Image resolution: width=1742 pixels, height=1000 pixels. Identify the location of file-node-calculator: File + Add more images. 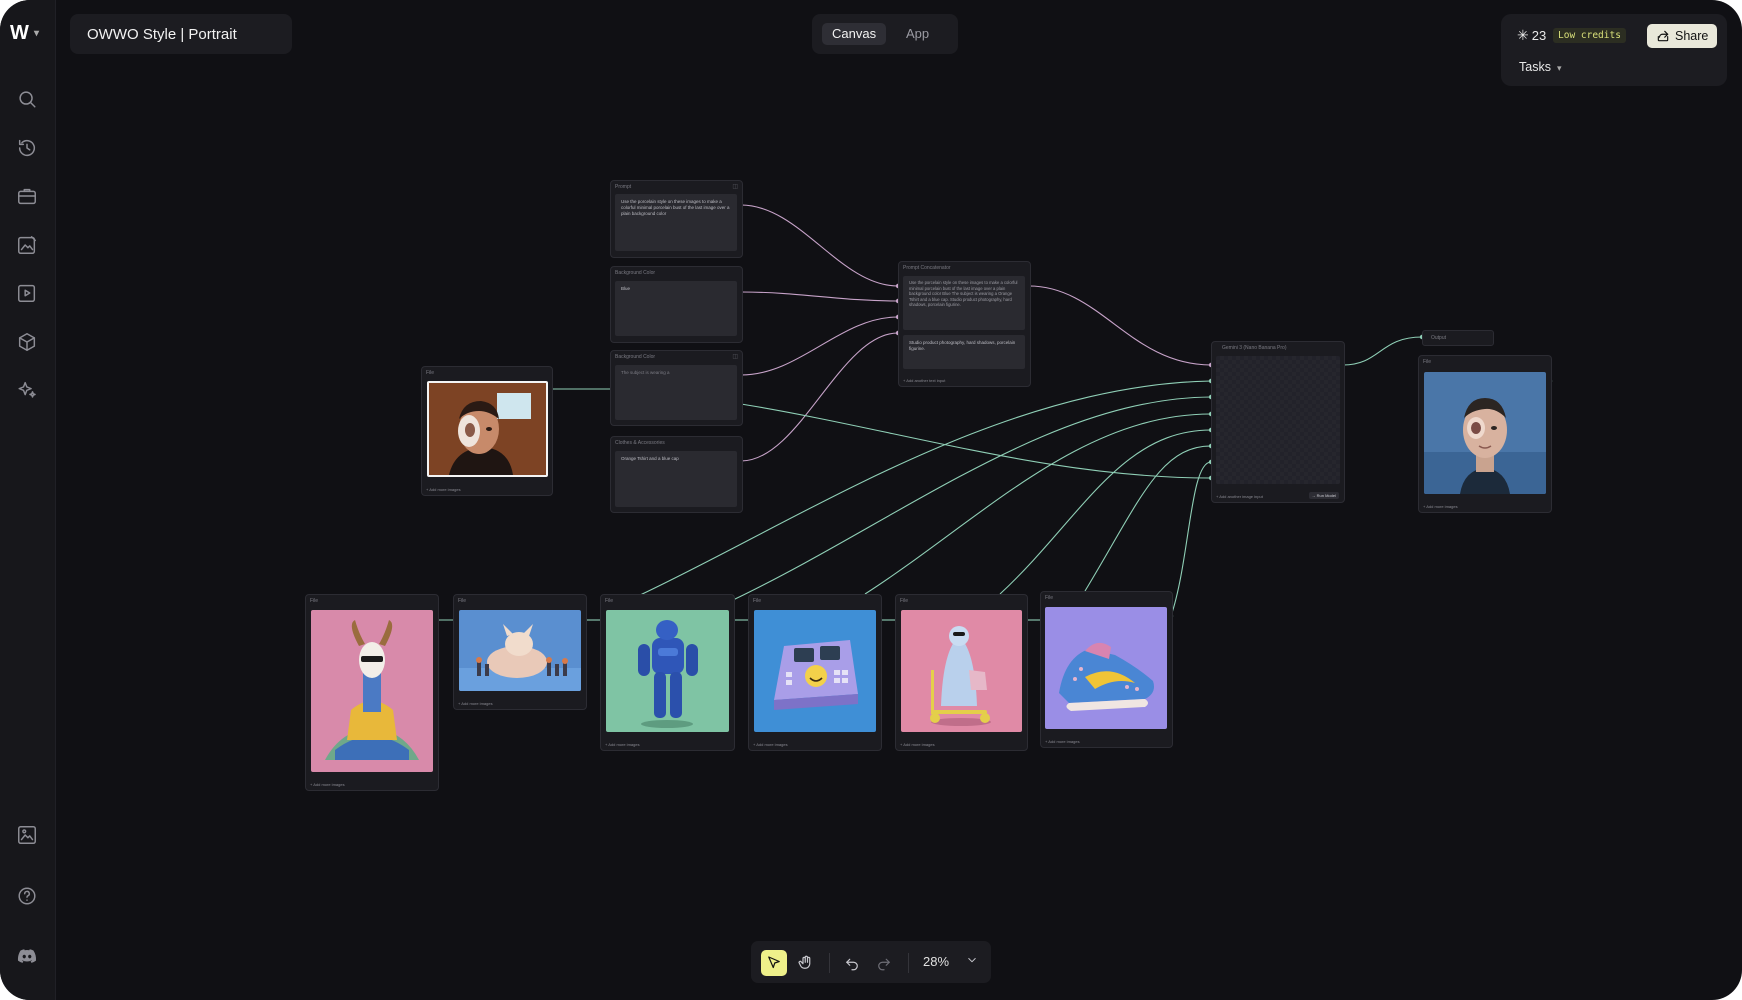
(815, 672).